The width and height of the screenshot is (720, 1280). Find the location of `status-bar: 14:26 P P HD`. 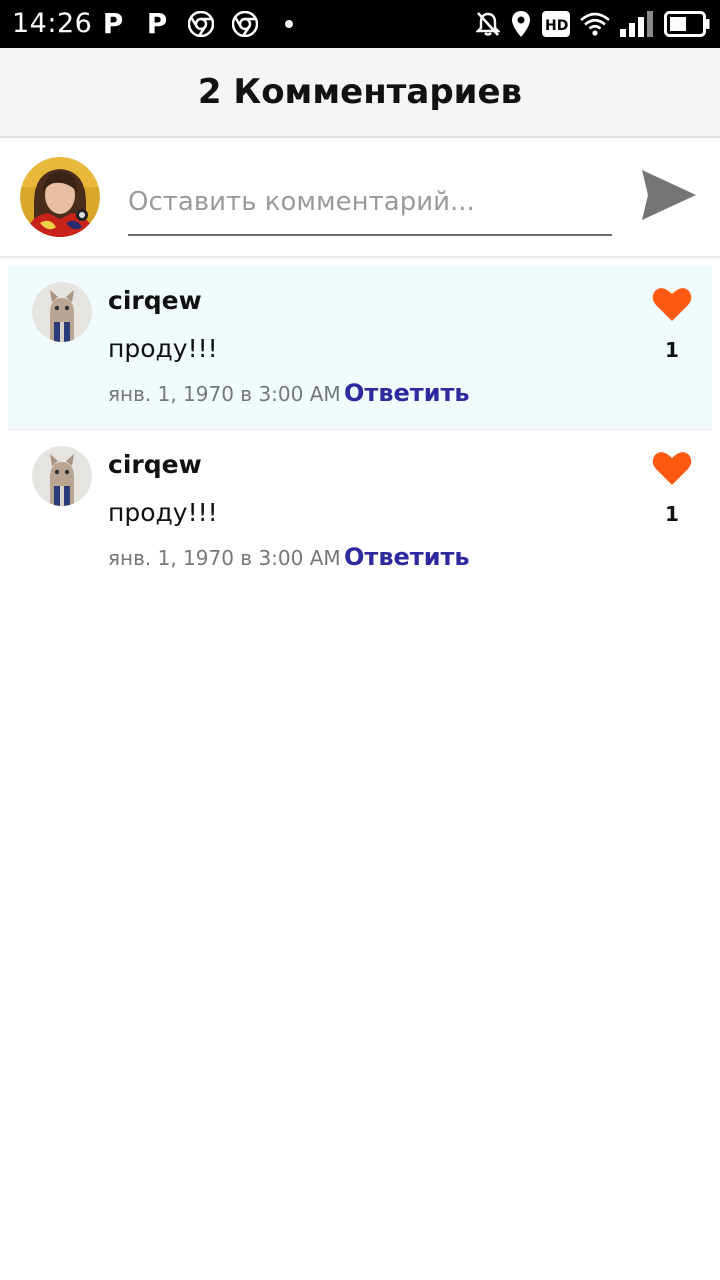

status-bar: 14:26 P P HD is located at coordinates (360, 24).